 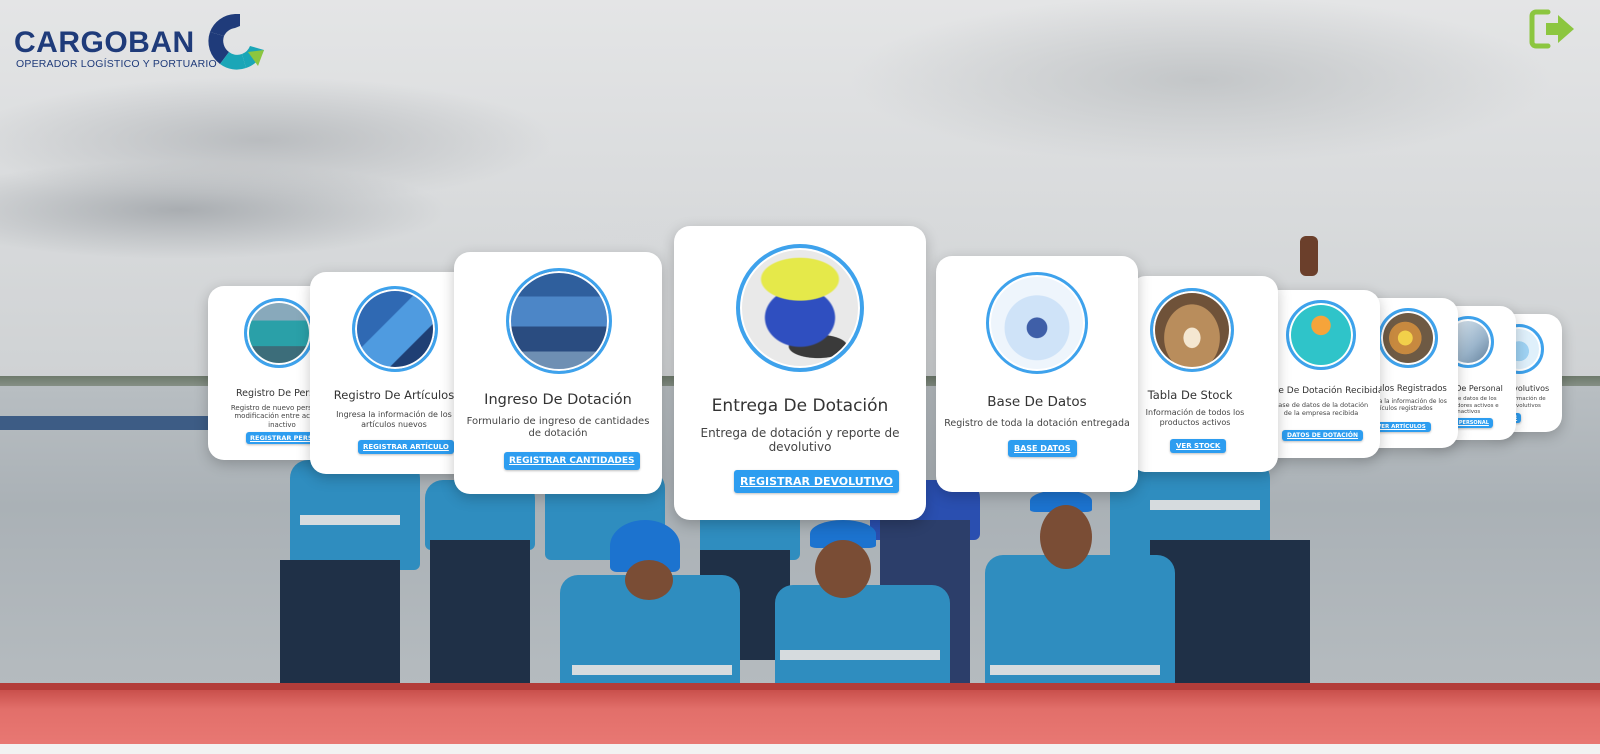 What do you see at coordinates (1037, 323) in the screenshot?
I see `developer-illustration-icon` at bounding box center [1037, 323].